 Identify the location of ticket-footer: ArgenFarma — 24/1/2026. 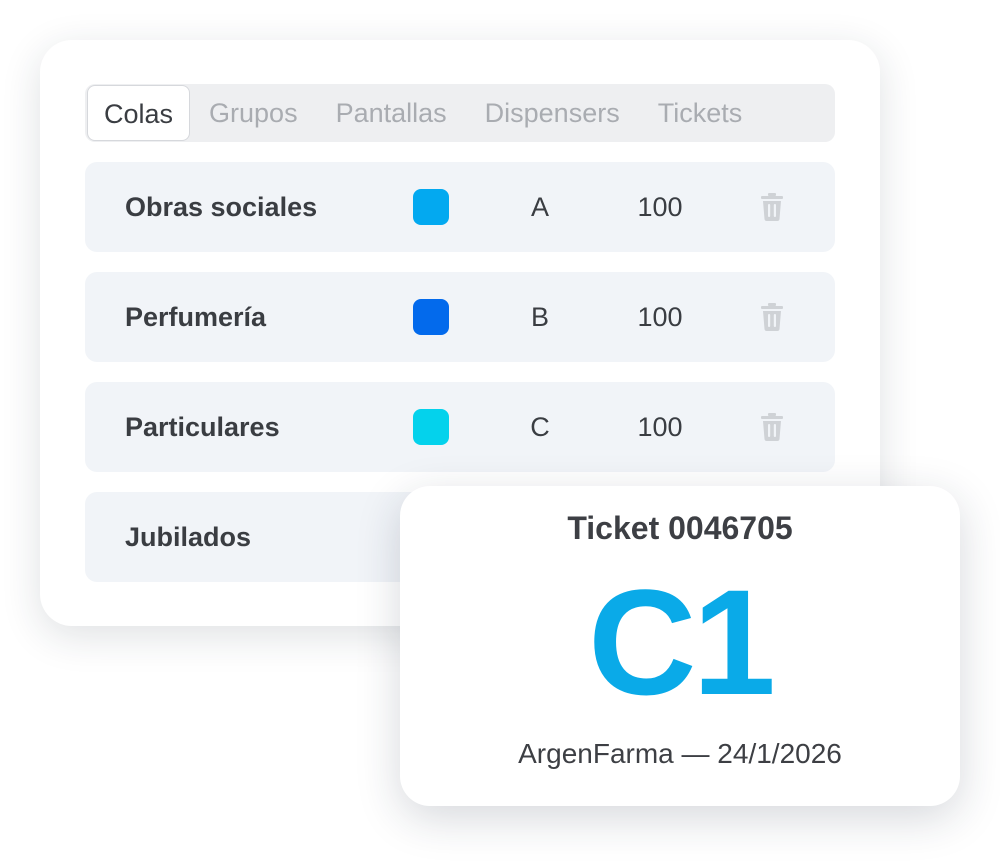
(680, 753).